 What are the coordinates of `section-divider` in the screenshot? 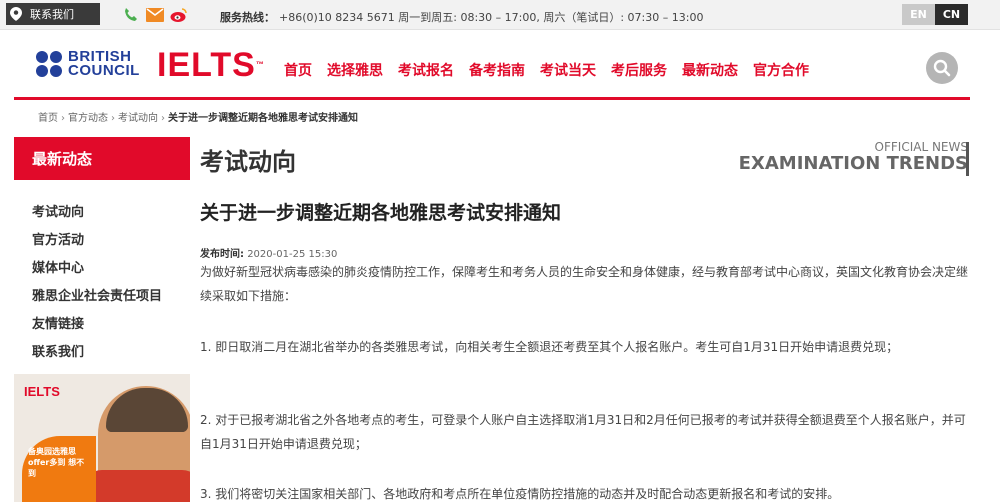 It's located at (967, 159).